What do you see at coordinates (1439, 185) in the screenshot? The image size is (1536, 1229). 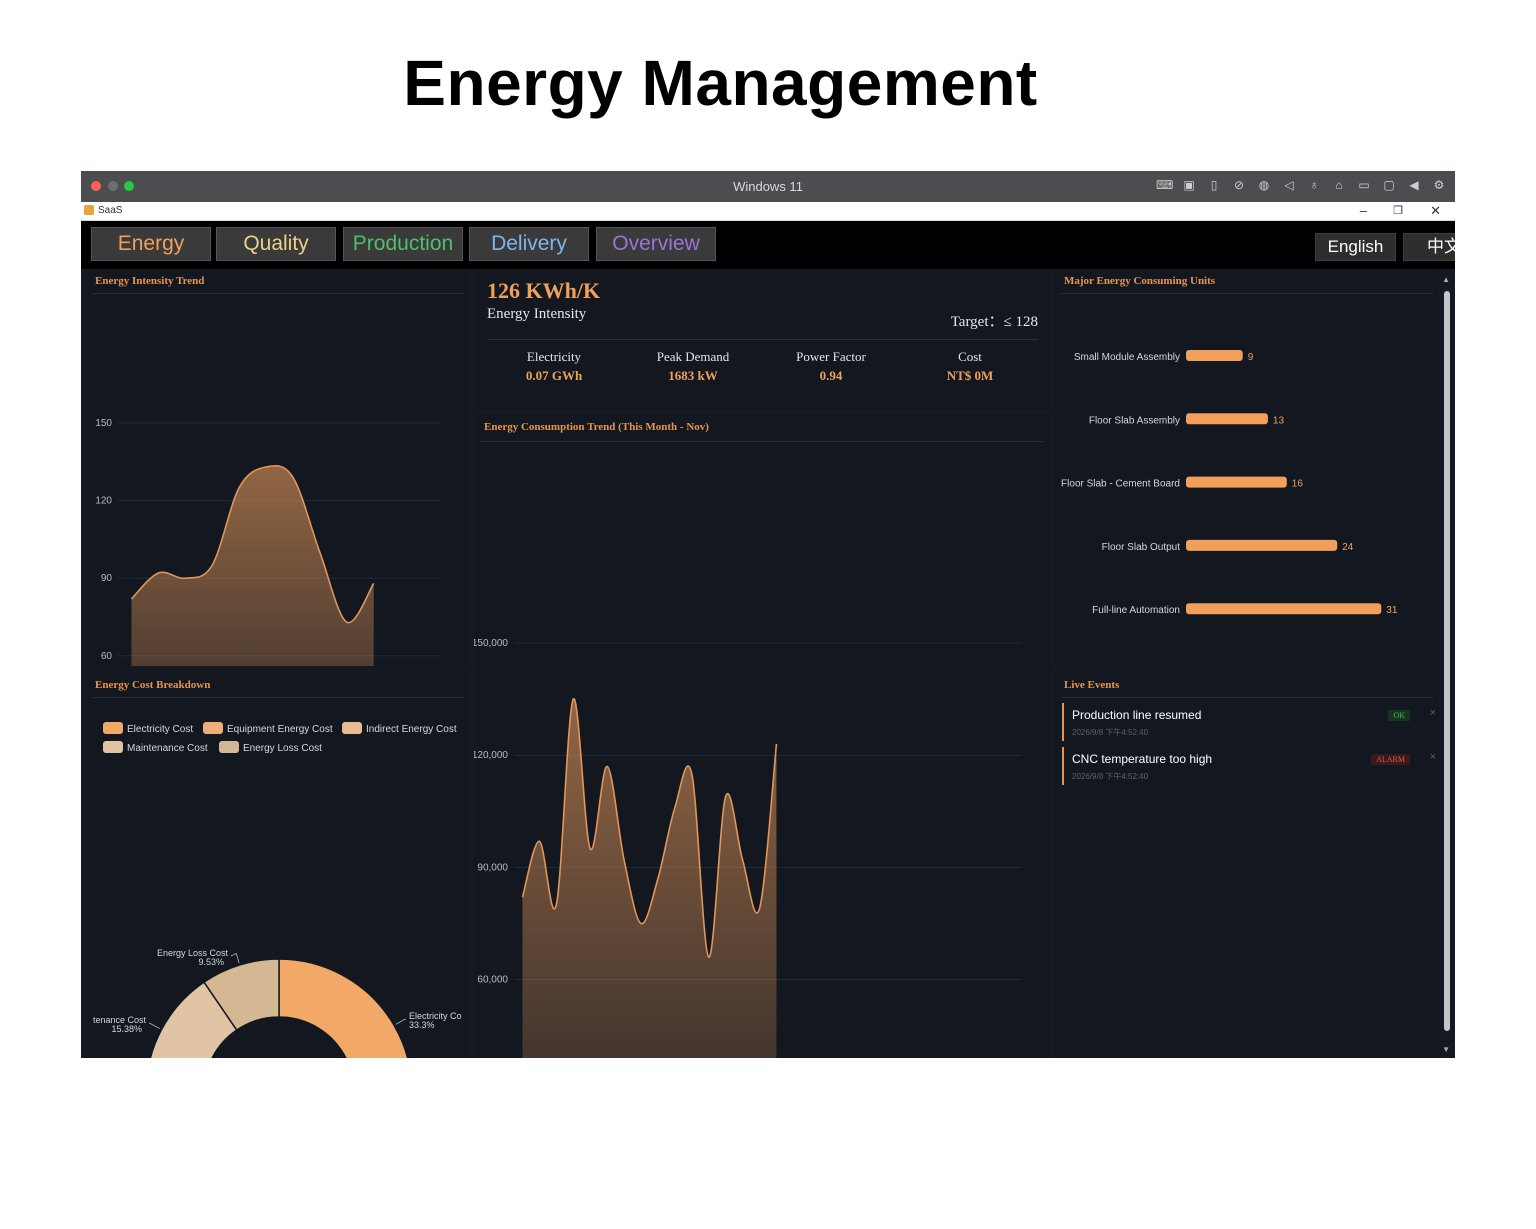 I see `settings-gear-icon: ⚙` at bounding box center [1439, 185].